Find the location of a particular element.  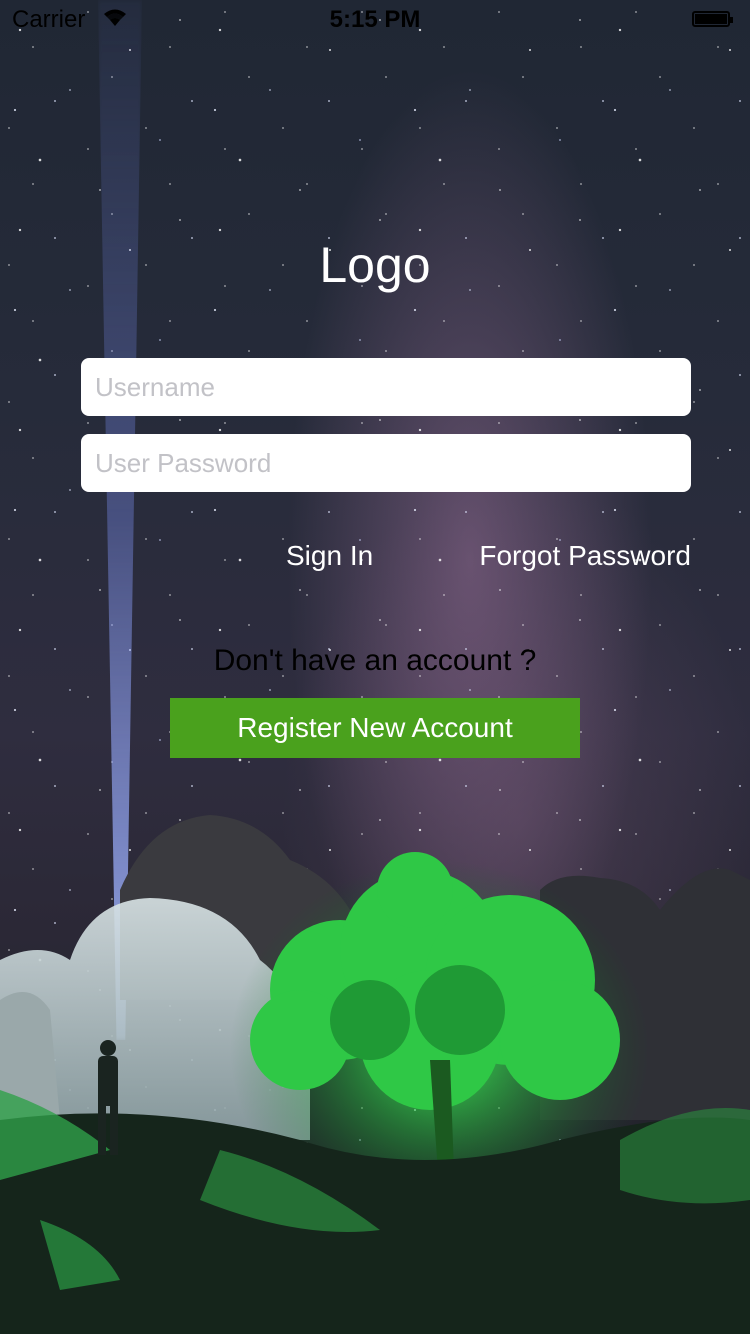

register-button: Register New Account is located at coordinates (375, 728).